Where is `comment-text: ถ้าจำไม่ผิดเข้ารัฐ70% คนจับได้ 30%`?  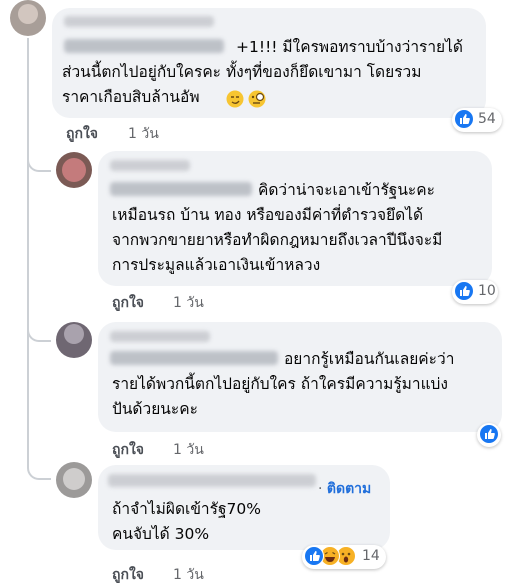
comment-text: ถ้าจำไม่ผิดเข้ารัฐ70% คนจับได้ 30% is located at coordinates (186, 521).